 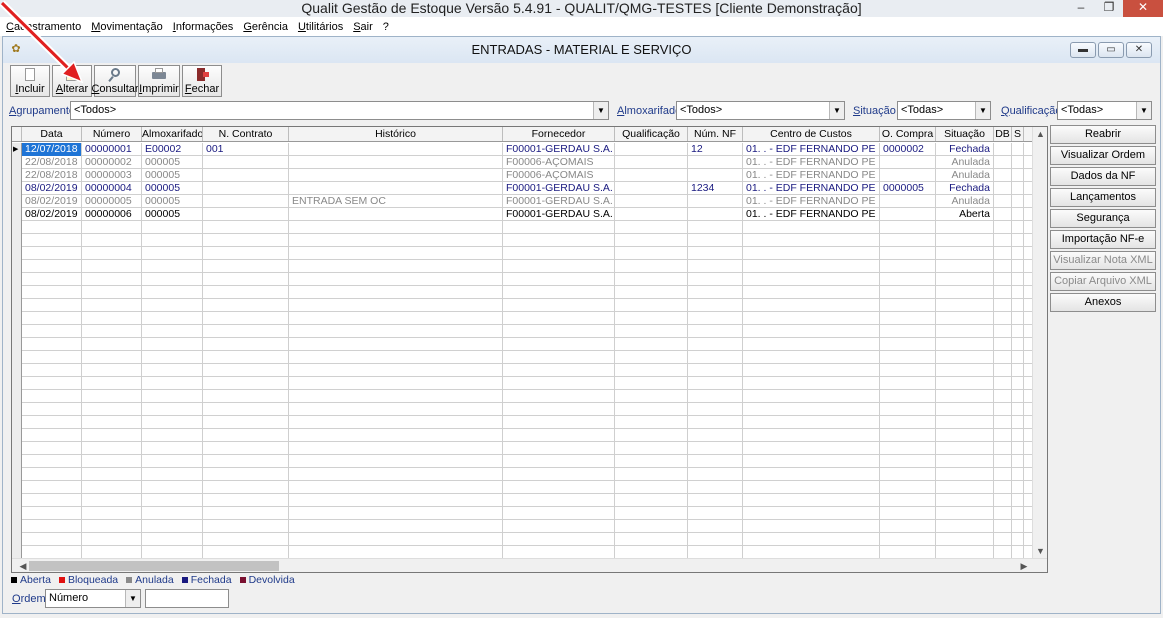 I want to click on side-button-anexos: Anexos, so click(x=1103, y=302).